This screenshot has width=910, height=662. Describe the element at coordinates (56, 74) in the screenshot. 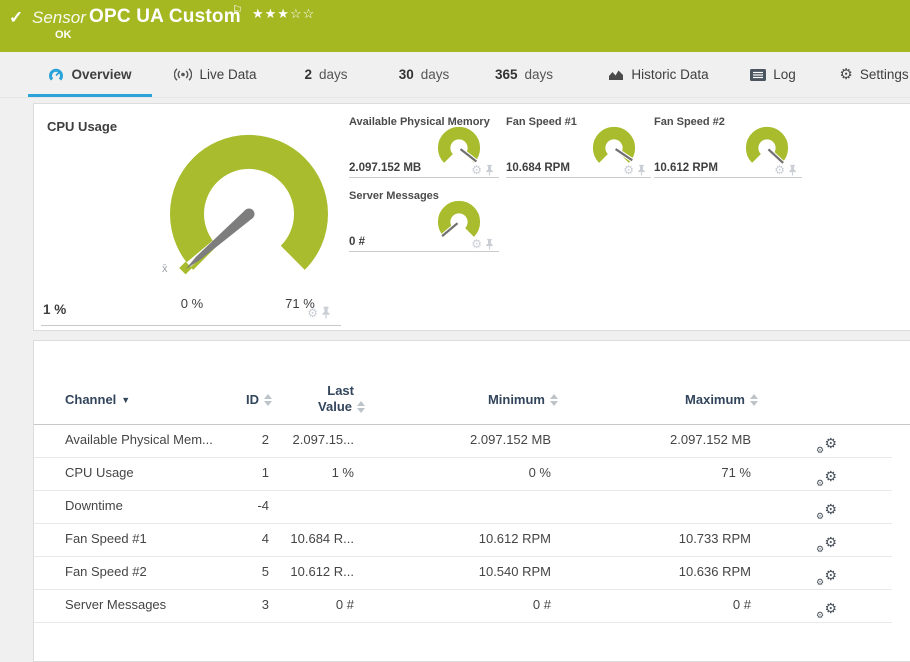

I see `gauge-icon` at that location.